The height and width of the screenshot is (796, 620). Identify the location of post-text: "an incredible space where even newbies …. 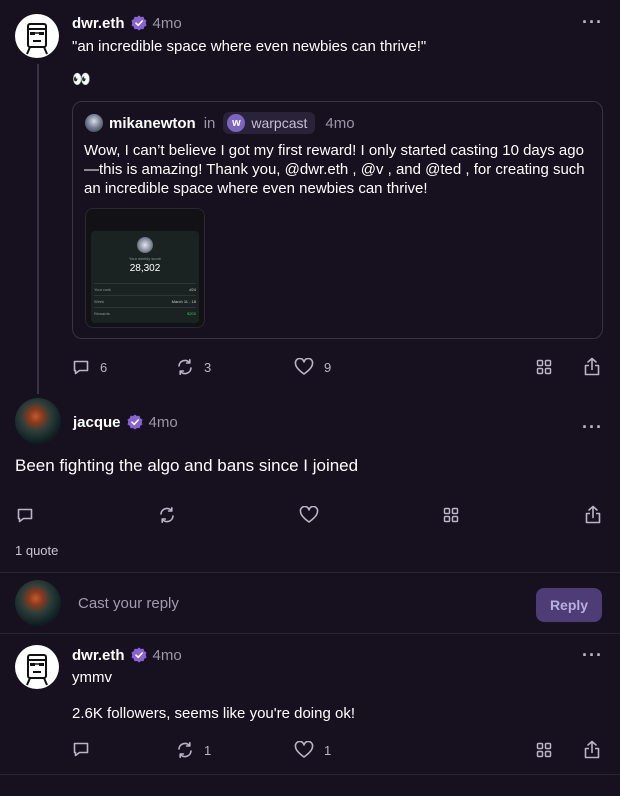
(249, 46).